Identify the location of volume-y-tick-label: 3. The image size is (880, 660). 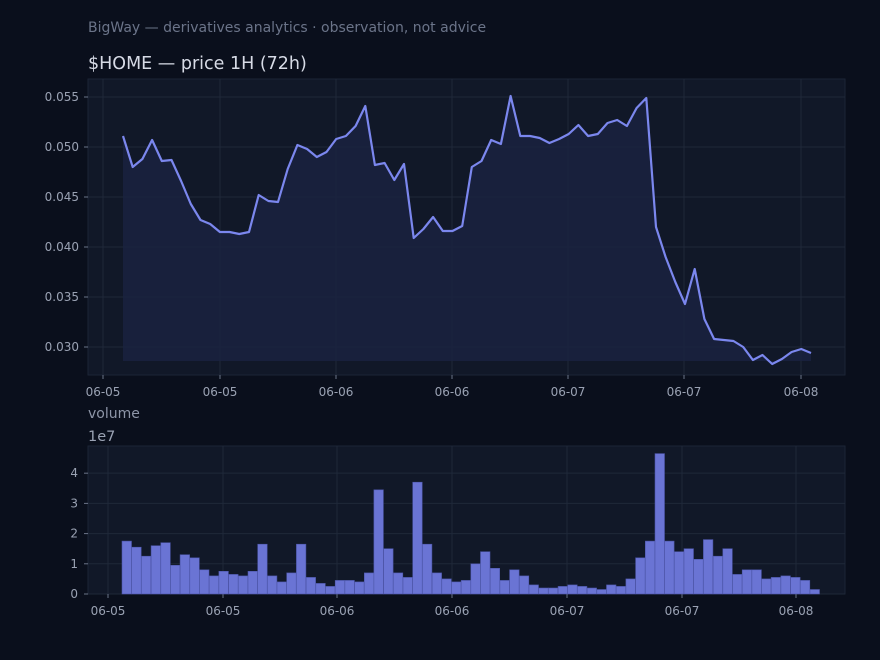
(74, 503).